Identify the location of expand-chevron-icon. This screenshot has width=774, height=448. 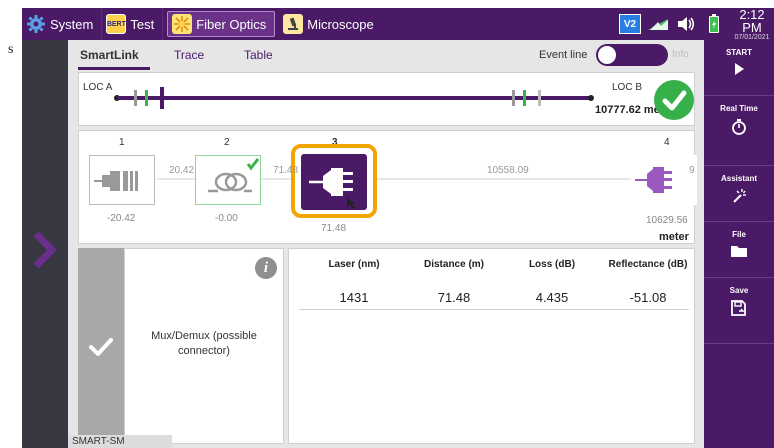
(43, 250).